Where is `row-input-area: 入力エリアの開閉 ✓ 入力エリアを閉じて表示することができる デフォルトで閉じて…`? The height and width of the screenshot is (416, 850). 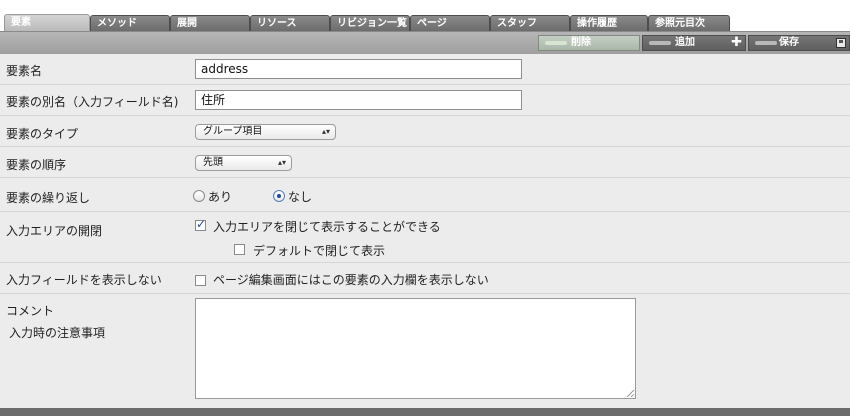
row-input-area: 入力エリアの開閉 ✓ 入力エリアを閉じて表示することができる デフォルトで閉じて… is located at coordinates (425, 237).